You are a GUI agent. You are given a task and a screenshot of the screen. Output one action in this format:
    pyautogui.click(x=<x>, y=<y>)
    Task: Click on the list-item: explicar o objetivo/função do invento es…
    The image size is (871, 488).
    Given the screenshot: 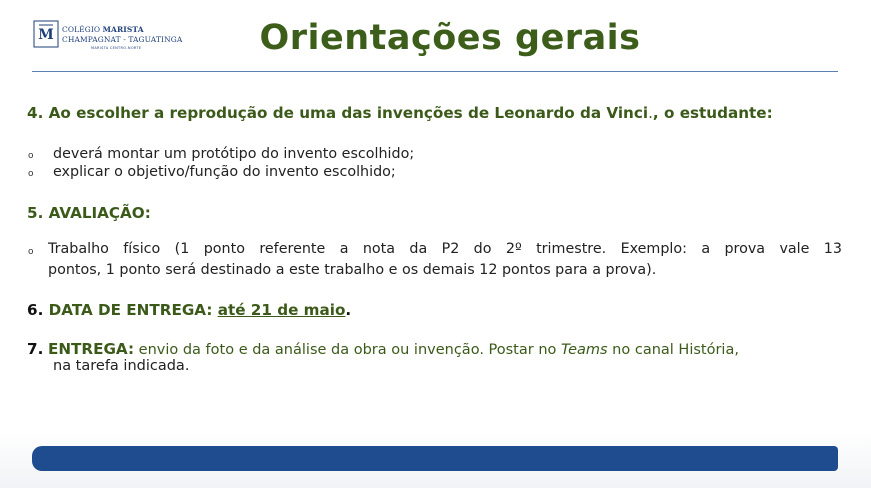 What is the action you would take?
    pyautogui.click(x=224, y=172)
    